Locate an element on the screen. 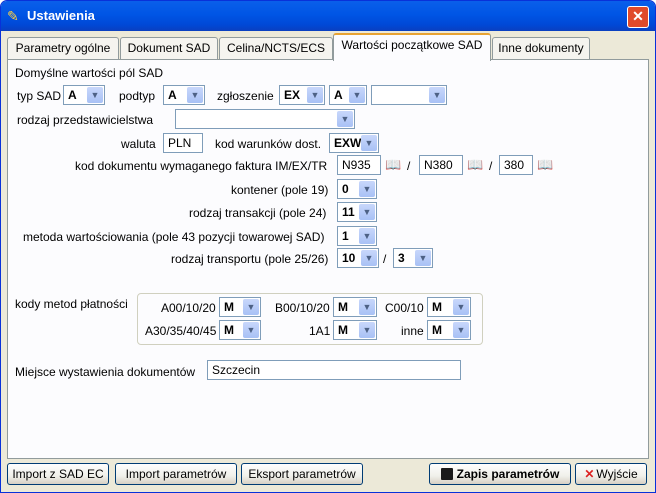  zgloszenie-label: zgłoszenie is located at coordinates (245, 96).